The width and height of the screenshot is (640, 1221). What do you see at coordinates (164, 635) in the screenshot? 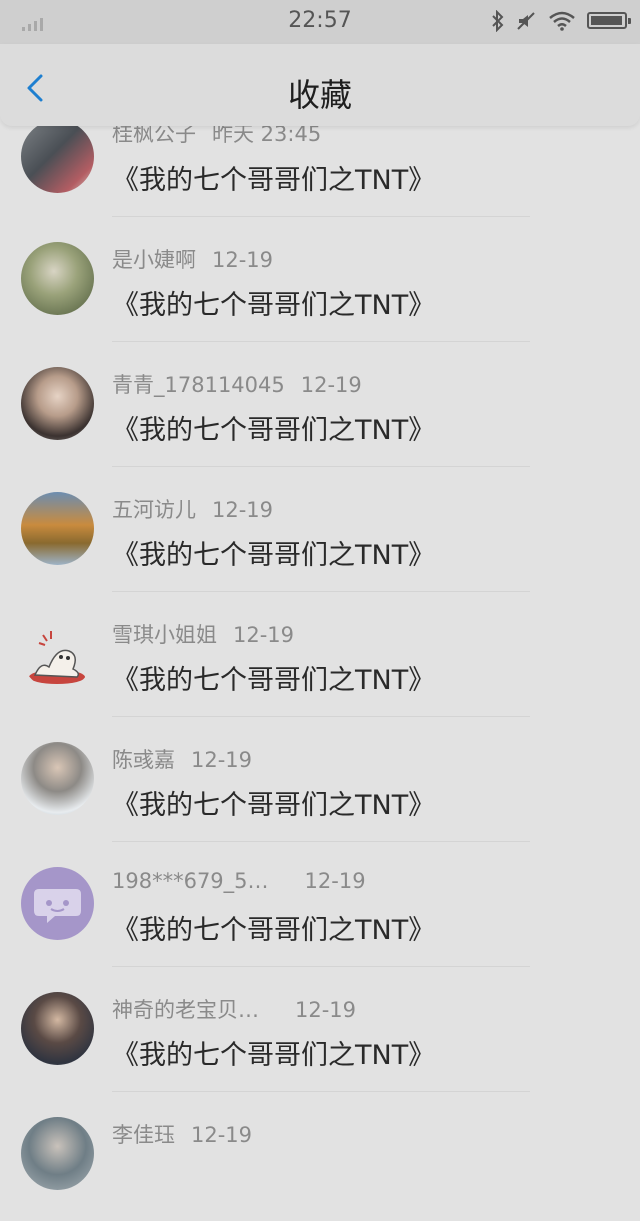
I see `user-name: 雪琪小姐姐` at bounding box center [164, 635].